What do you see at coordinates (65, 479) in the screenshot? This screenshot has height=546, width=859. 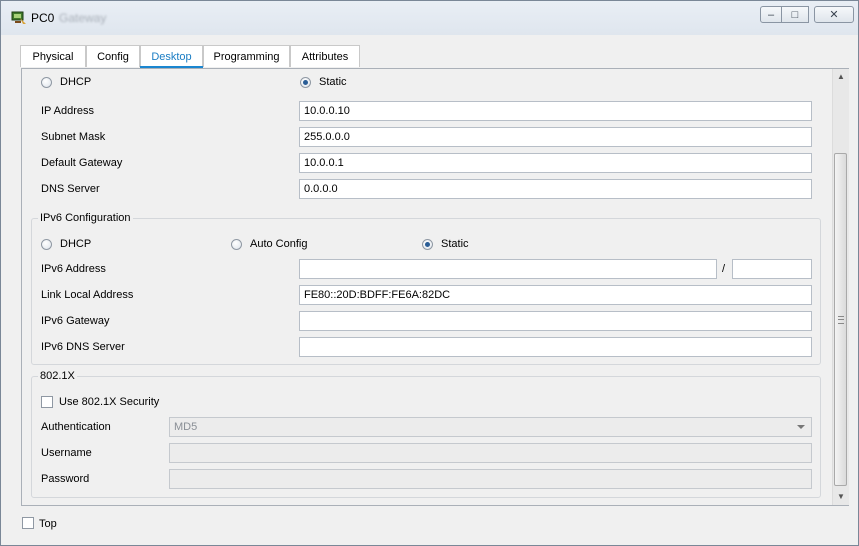 I see `password-label: Password` at bounding box center [65, 479].